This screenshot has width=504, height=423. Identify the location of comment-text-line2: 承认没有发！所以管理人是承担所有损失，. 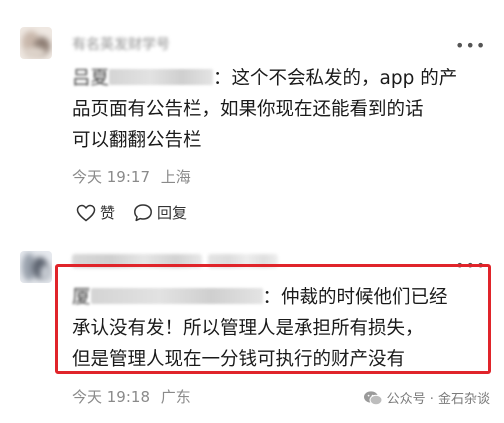
(248, 328).